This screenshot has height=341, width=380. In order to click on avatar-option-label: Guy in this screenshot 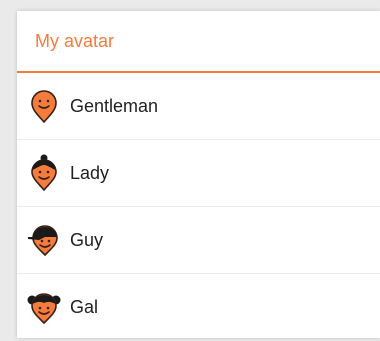, I will do `click(87, 239)`.